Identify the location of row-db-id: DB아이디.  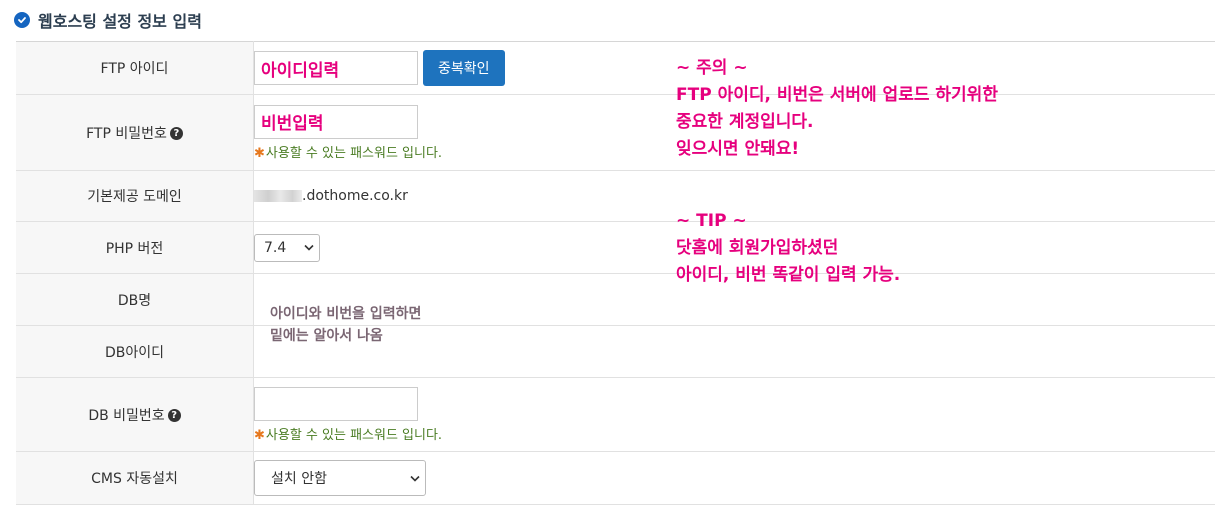
(615, 351).